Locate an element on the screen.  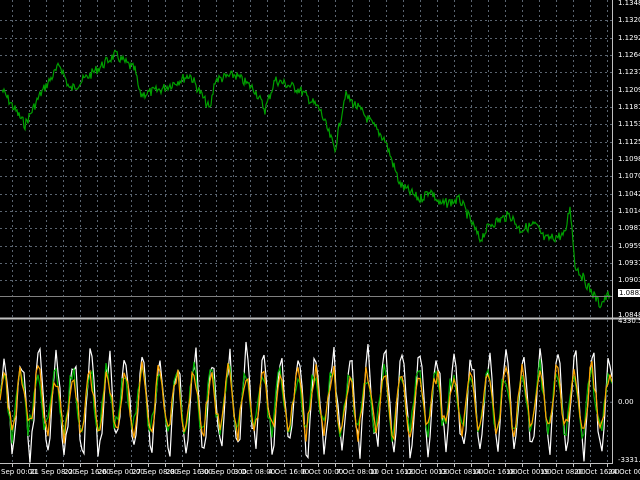
price-tick-label: 1.10425 is located at coordinates (629, 194).